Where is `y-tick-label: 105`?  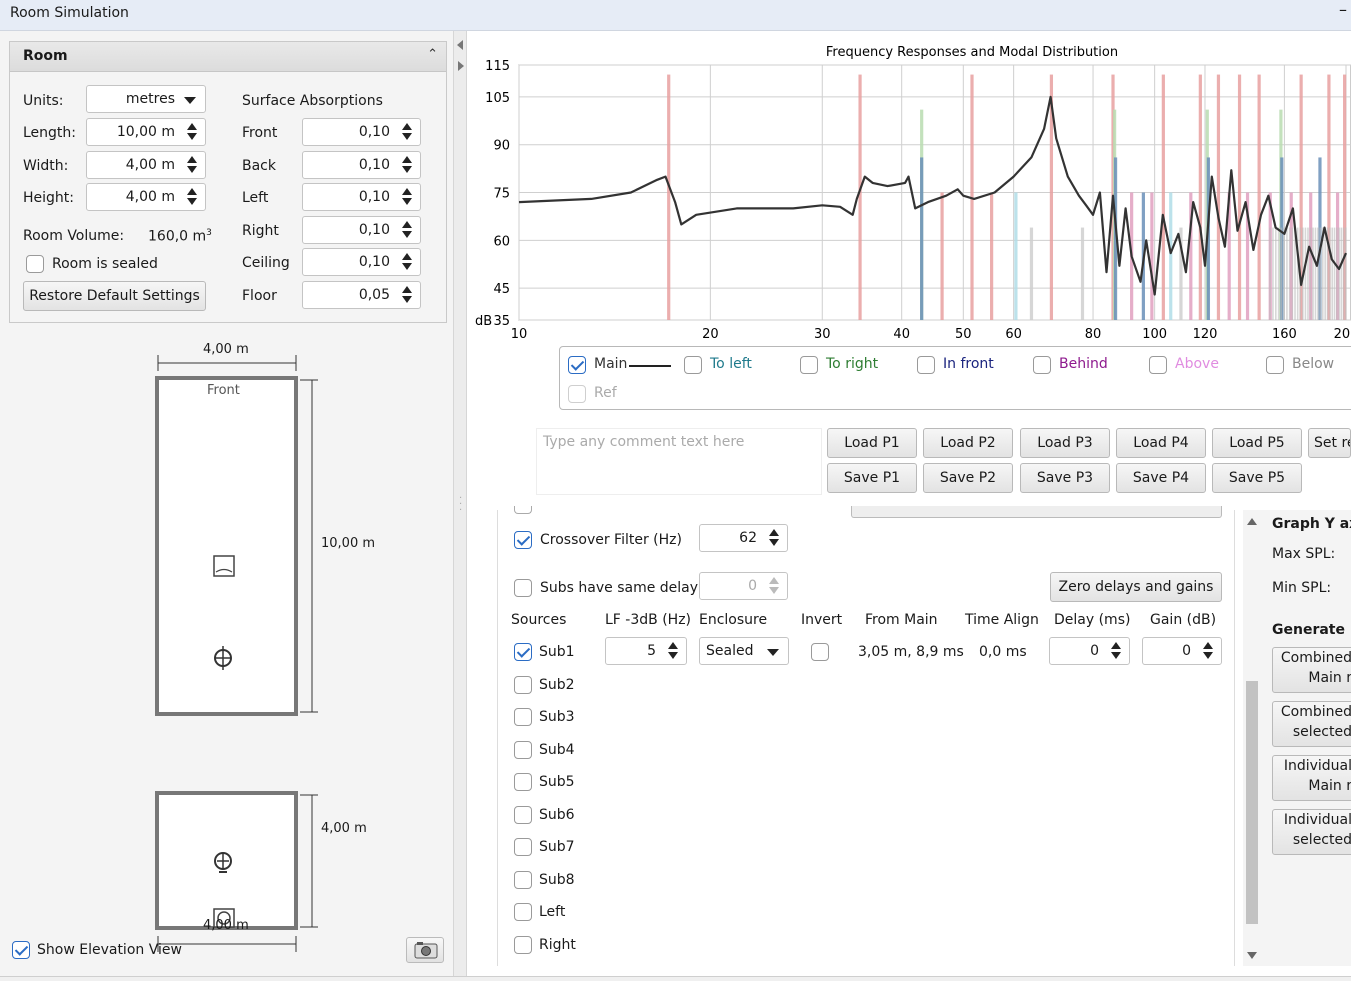
y-tick-label: 105 is located at coordinates (497, 98).